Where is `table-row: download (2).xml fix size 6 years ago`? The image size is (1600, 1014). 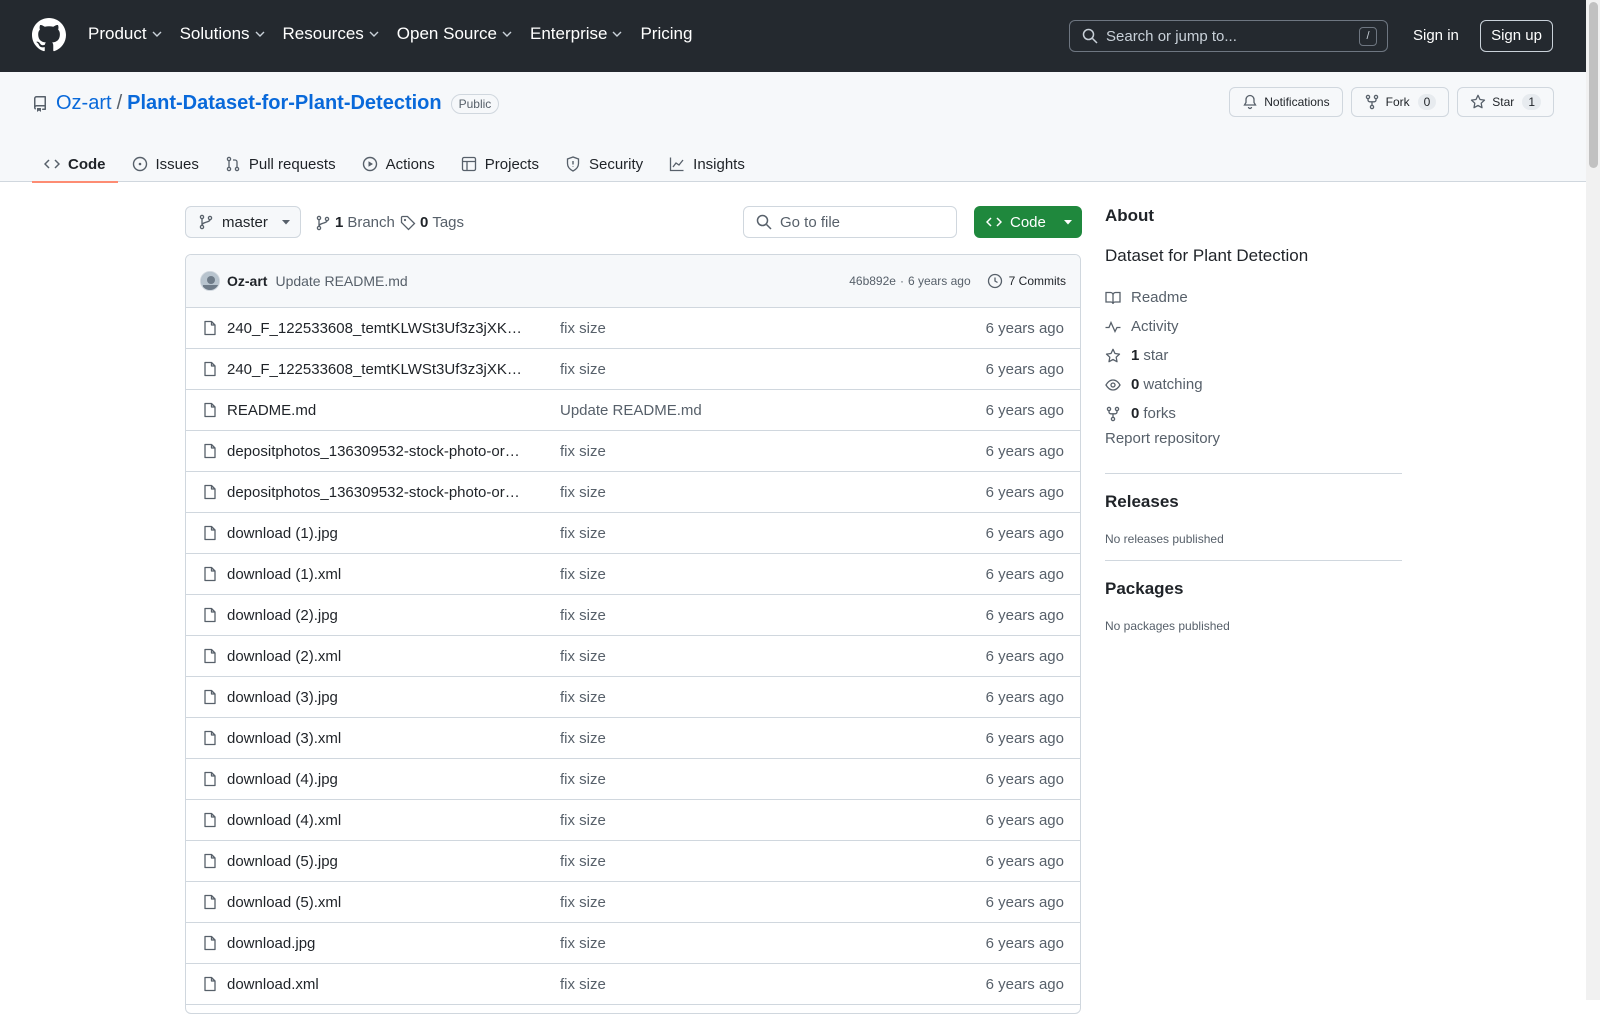 table-row: download (2).xml fix size 6 years ago is located at coordinates (633, 656).